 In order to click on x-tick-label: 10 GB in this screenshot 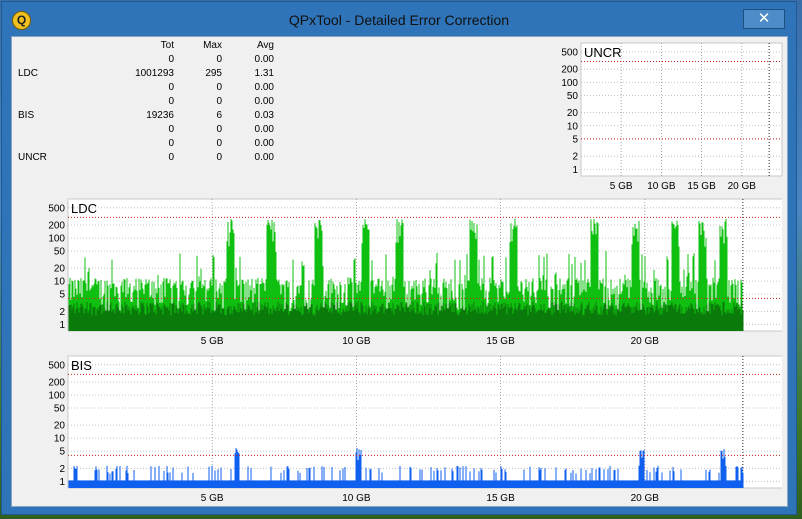, I will do `click(356, 498)`.